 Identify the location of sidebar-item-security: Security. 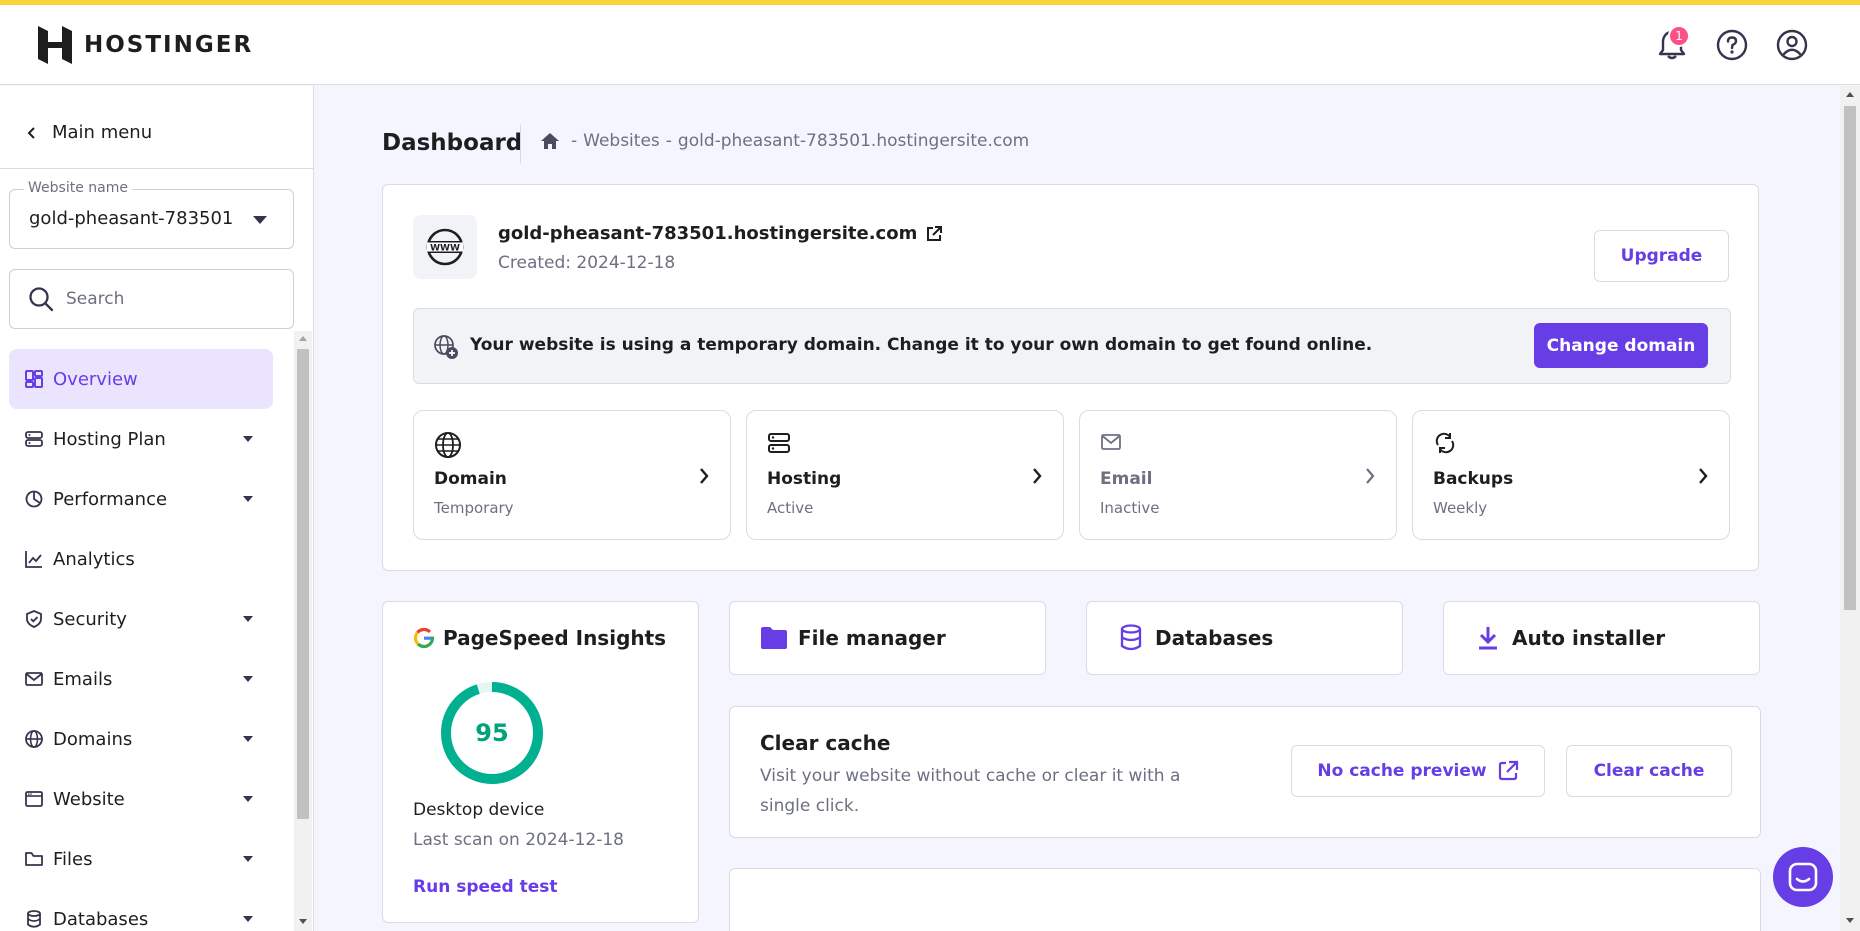
(141, 619).